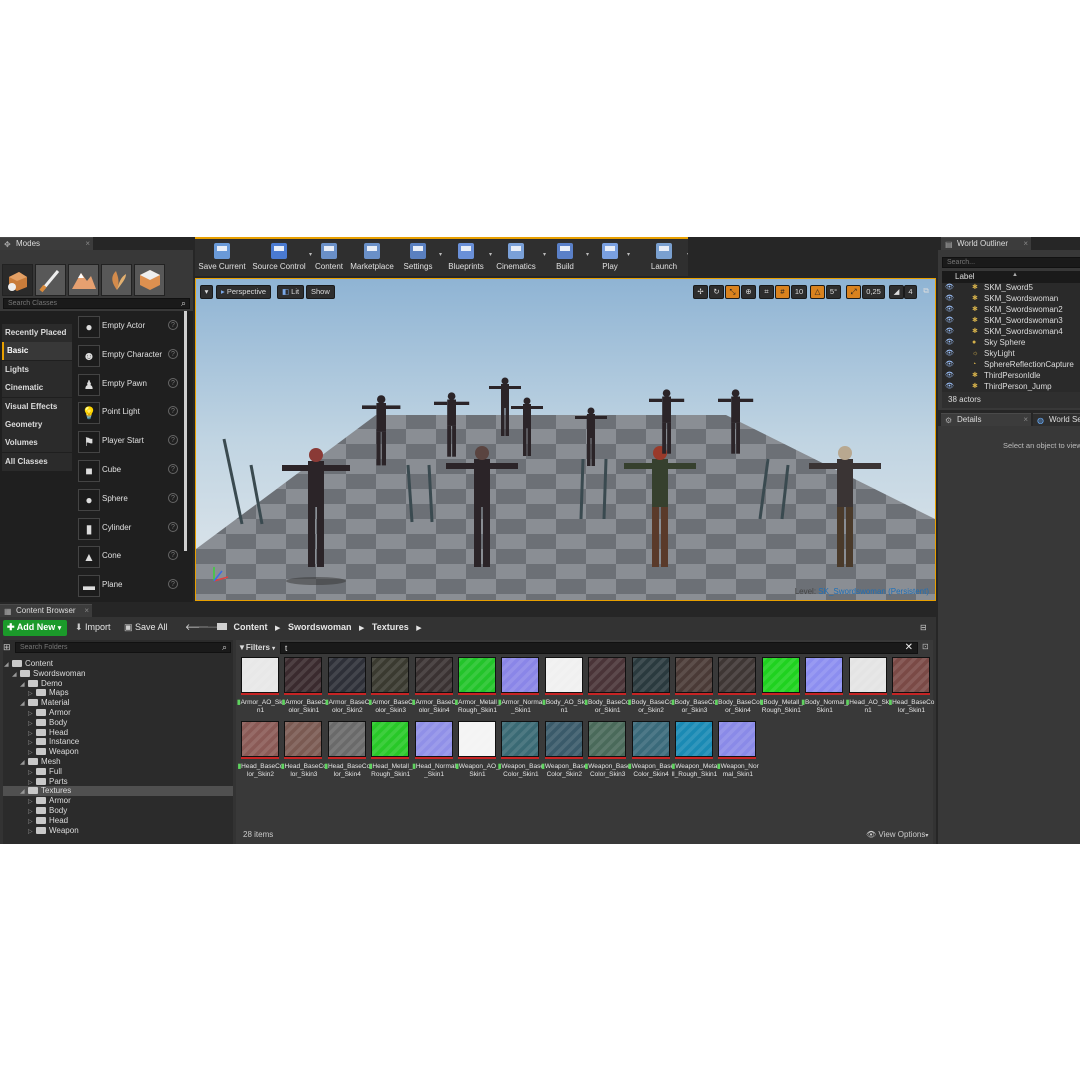  Describe the element at coordinates (130, 529) in the screenshot. I see `place-item-cylinder: ▮ Cylinder?` at that location.